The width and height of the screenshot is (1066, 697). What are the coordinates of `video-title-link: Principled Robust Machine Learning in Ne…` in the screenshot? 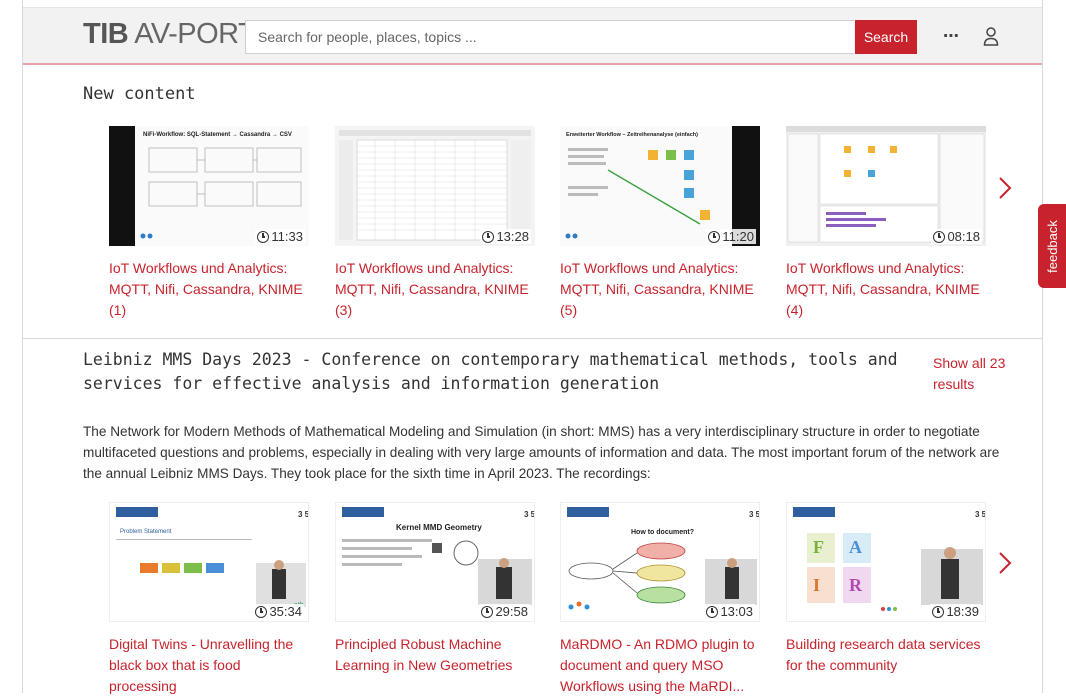 It's located at (435, 655).